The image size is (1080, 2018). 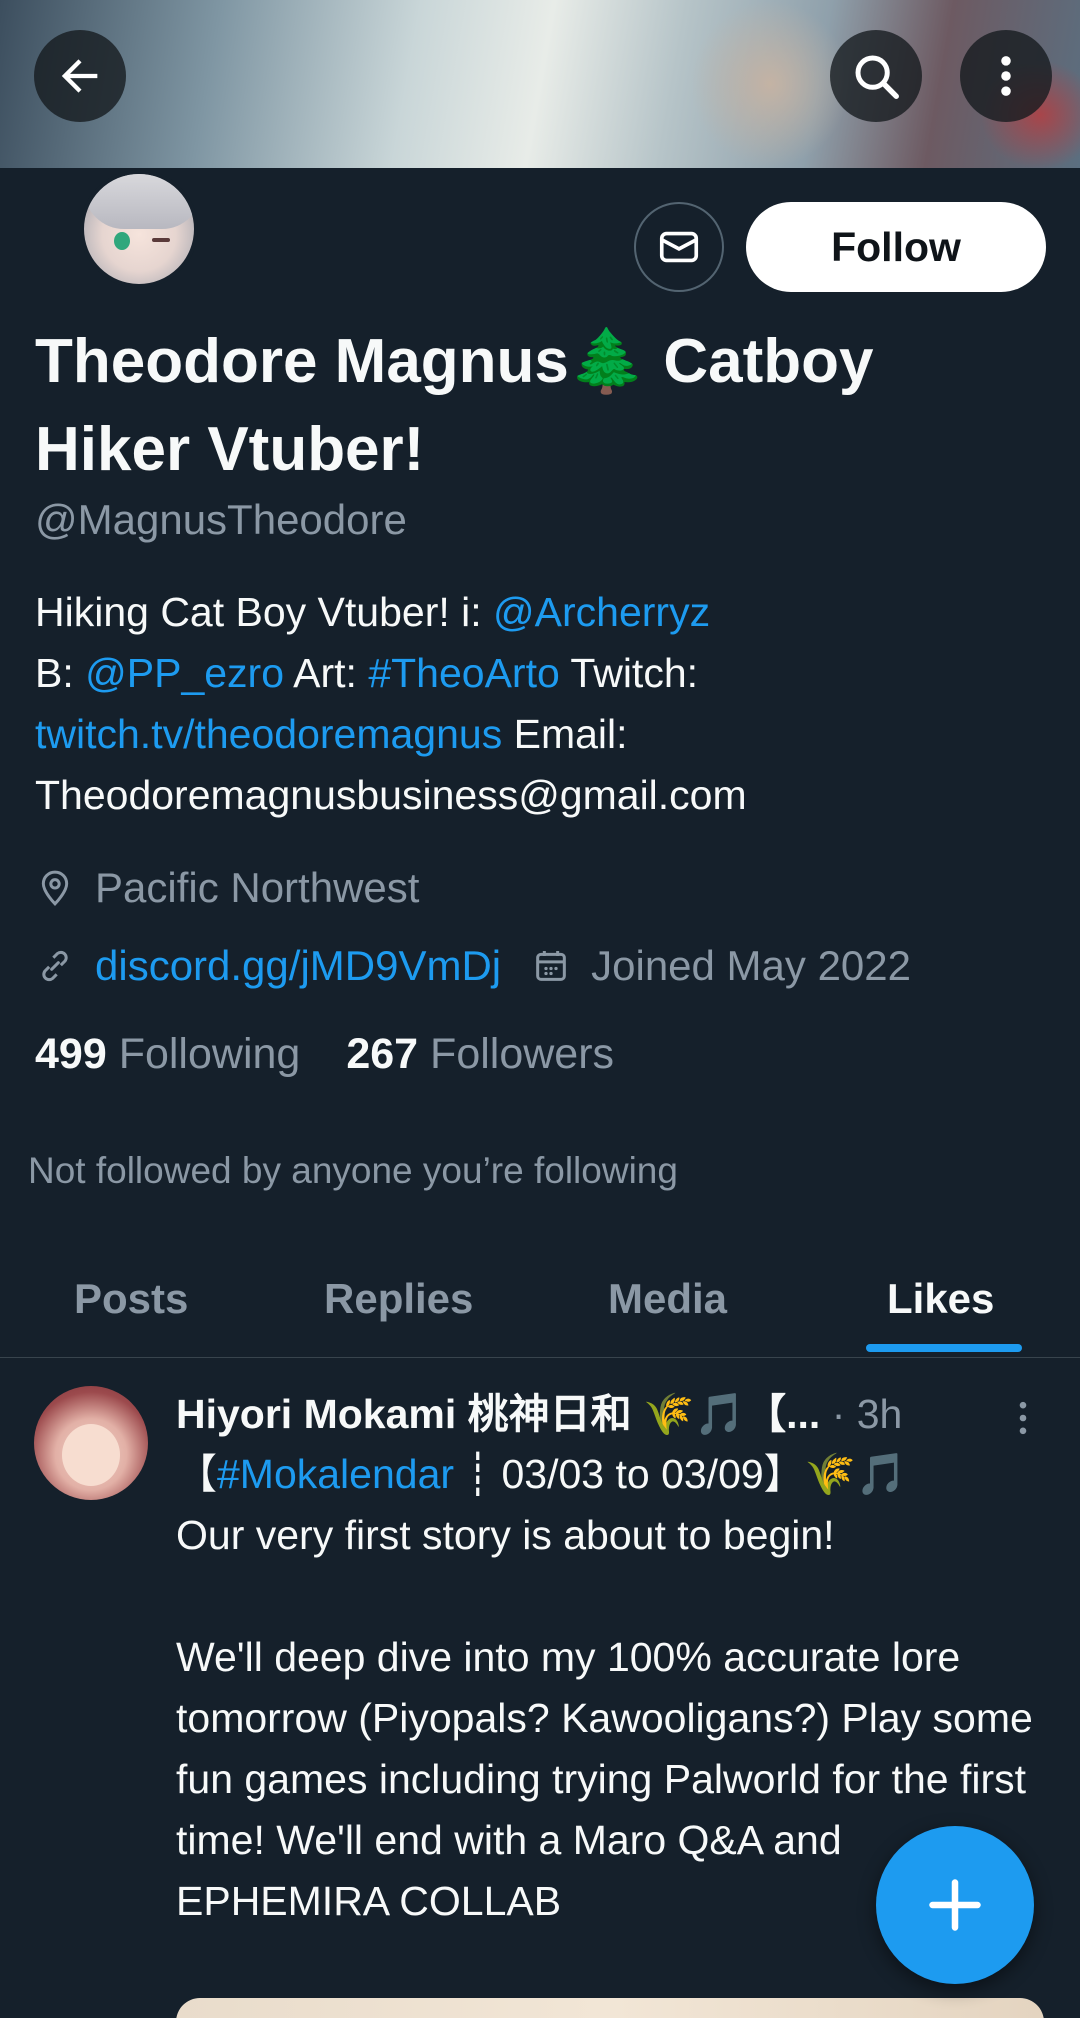 I want to click on plus-icon, so click(x=955, y=1905).